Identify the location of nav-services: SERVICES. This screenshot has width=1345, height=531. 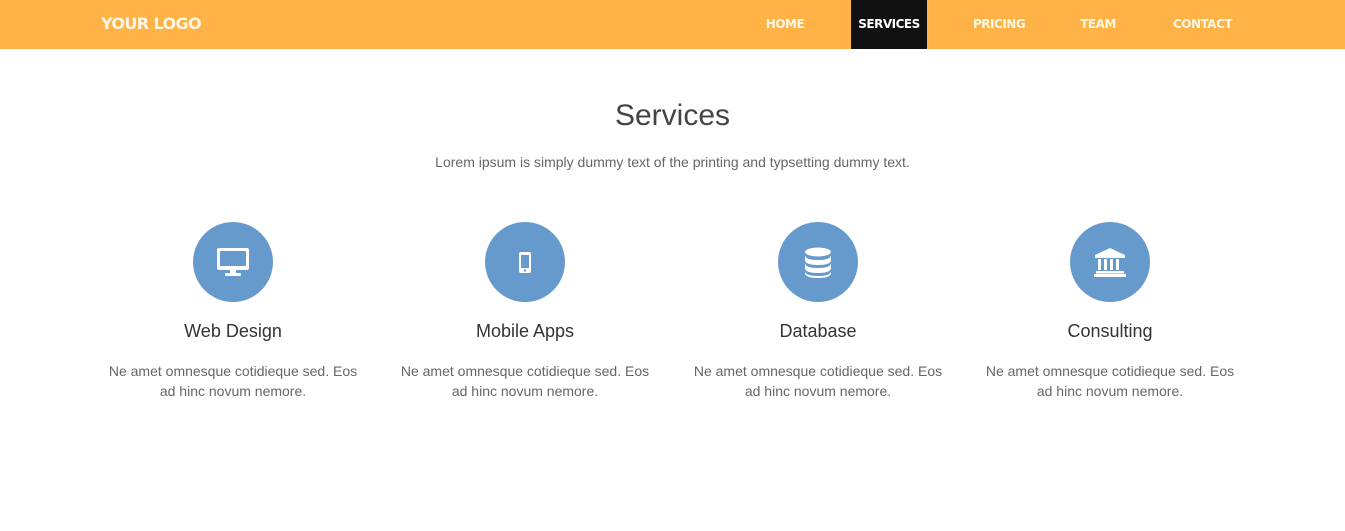
(889, 24).